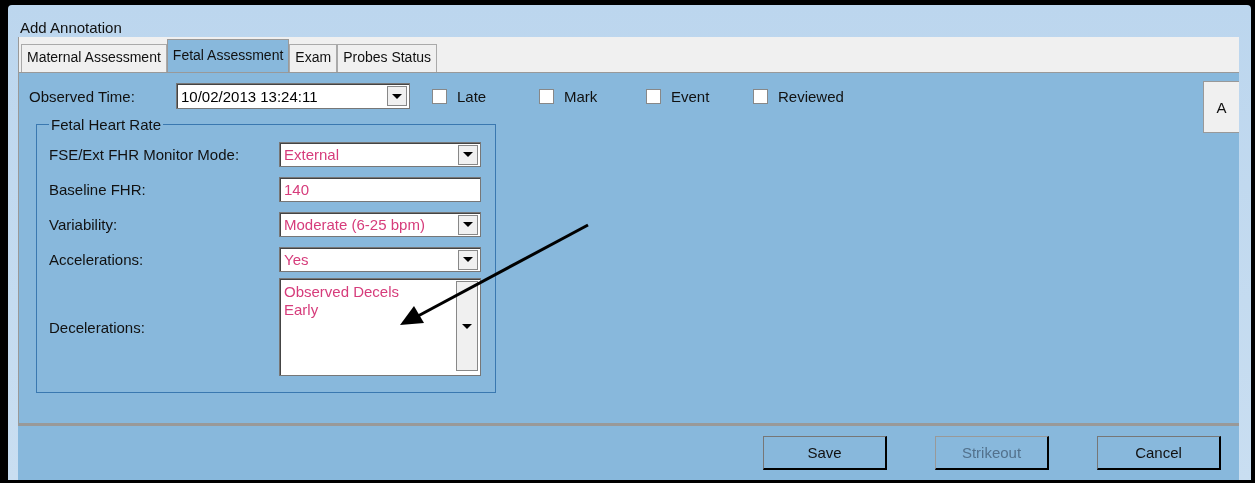 The width and height of the screenshot is (1255, 483). I want to click on group-title: Fetal Heart Rate, so click(106, 124).